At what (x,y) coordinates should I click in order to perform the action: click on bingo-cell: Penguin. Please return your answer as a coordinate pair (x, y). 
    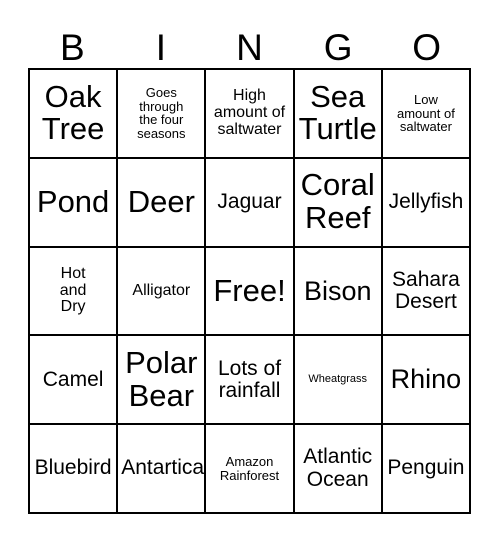
    Looking at the image, I should click on (427, 469).